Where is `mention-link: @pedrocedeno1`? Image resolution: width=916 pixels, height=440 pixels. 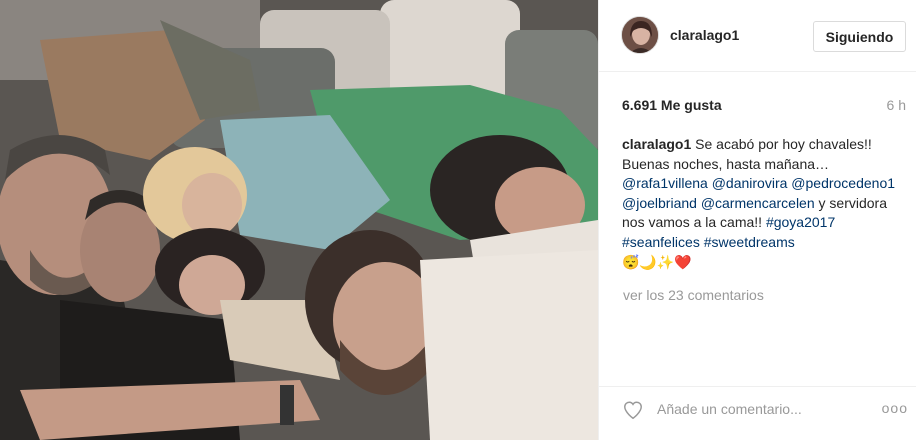 mention-link: @pedrocedeno1 is located at coordinates (843, 183).